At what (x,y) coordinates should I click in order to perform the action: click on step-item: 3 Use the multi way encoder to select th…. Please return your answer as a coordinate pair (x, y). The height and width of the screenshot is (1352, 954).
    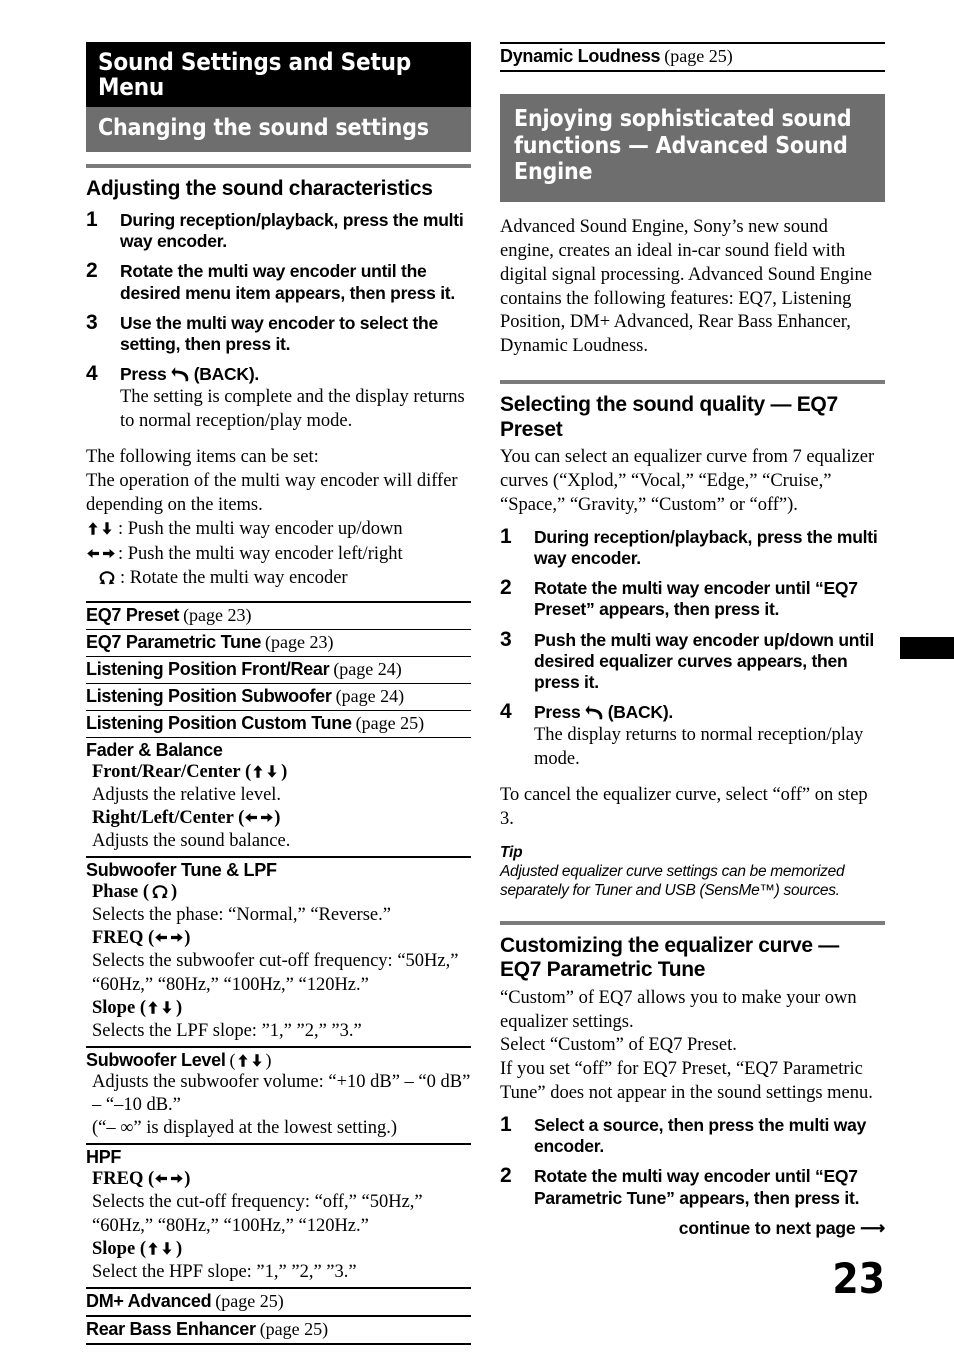
    Looking at the image, I should click on (278, 333).